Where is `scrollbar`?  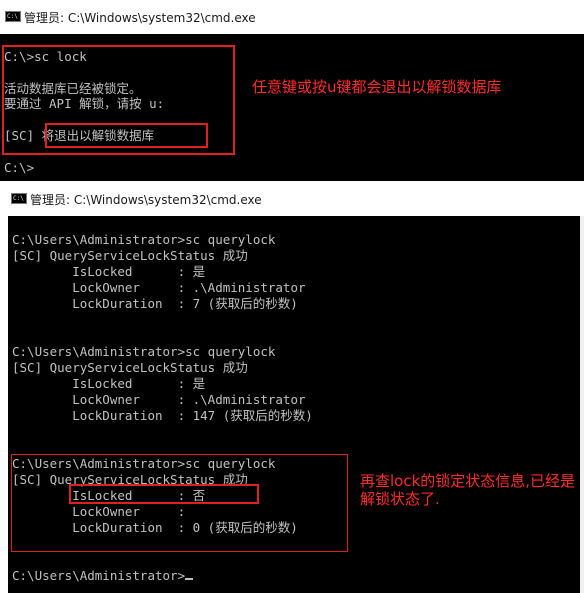
scrollbar is located at coordinates (582, 404).